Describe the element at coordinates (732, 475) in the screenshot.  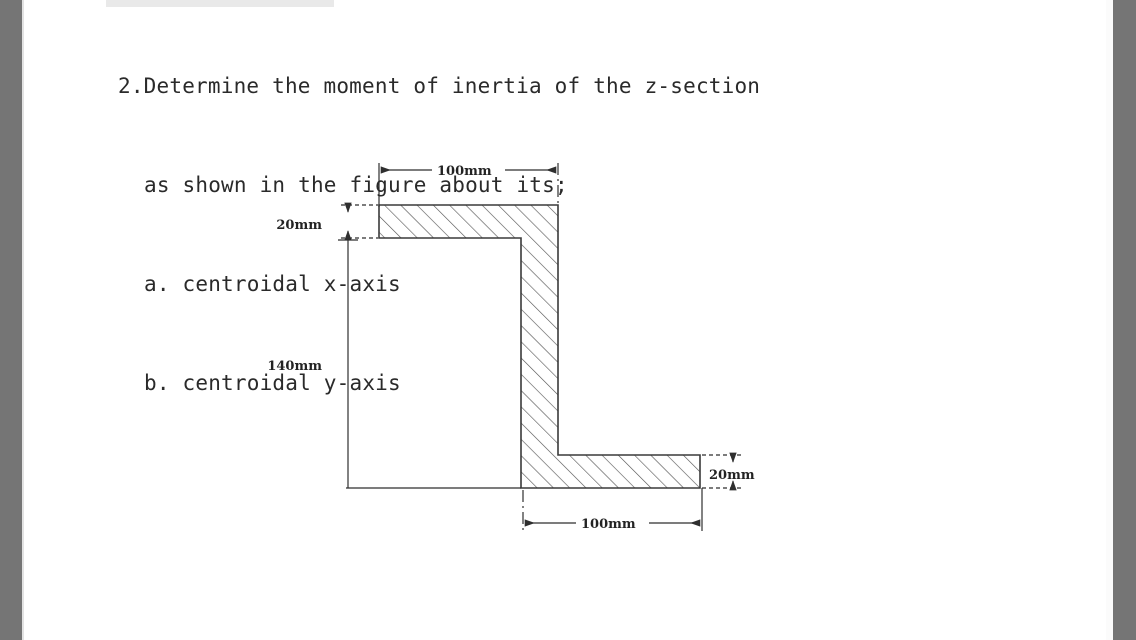
I see `label-bottom-thickness: 20mm` at that location.